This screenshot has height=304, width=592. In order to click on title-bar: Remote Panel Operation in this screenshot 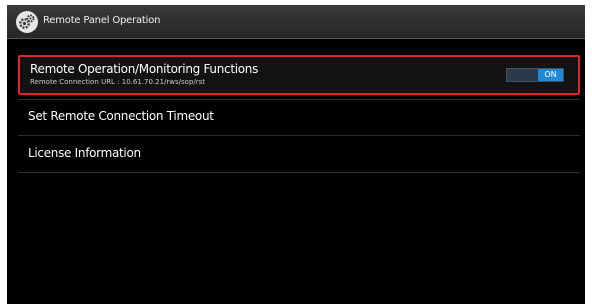, I will do `click(296, 22)`.